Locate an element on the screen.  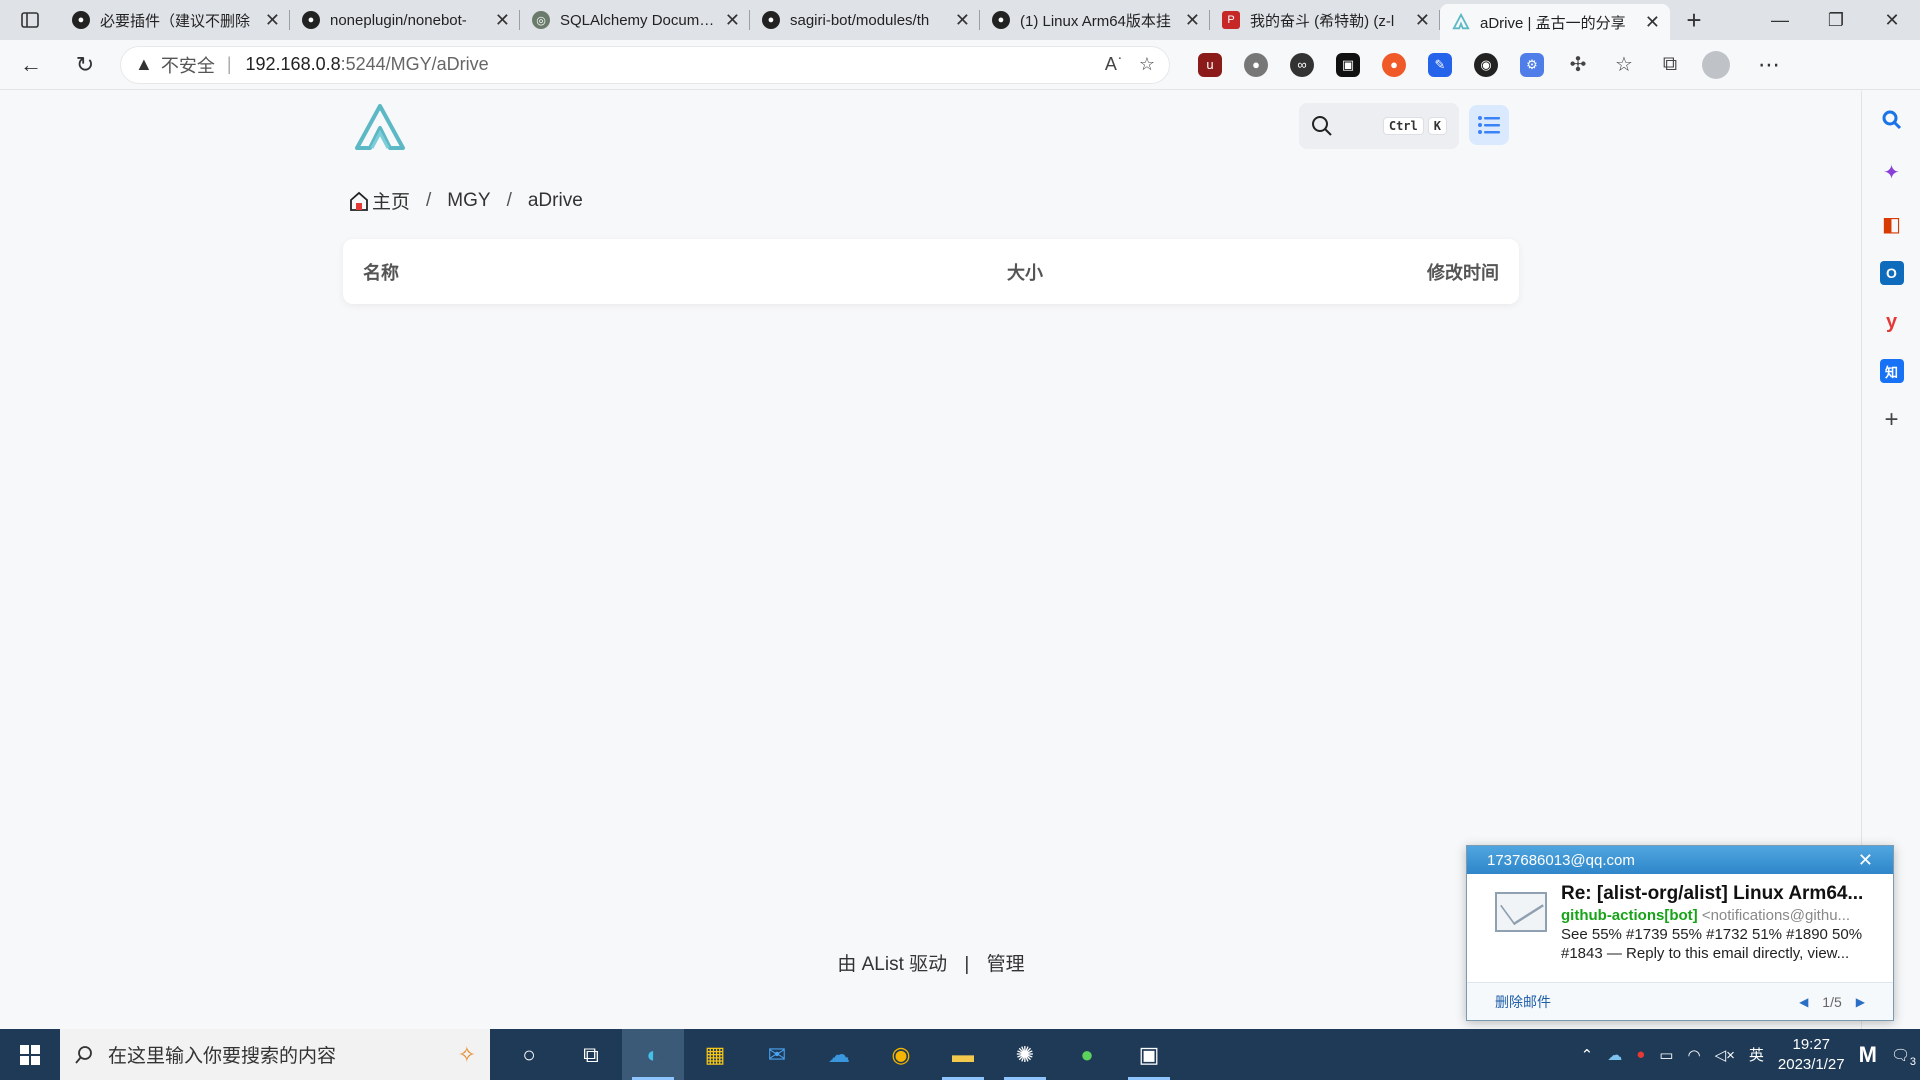
browser-tab: ● noneplugin/nonebot- ✕ is located at coordinates (405, 20).